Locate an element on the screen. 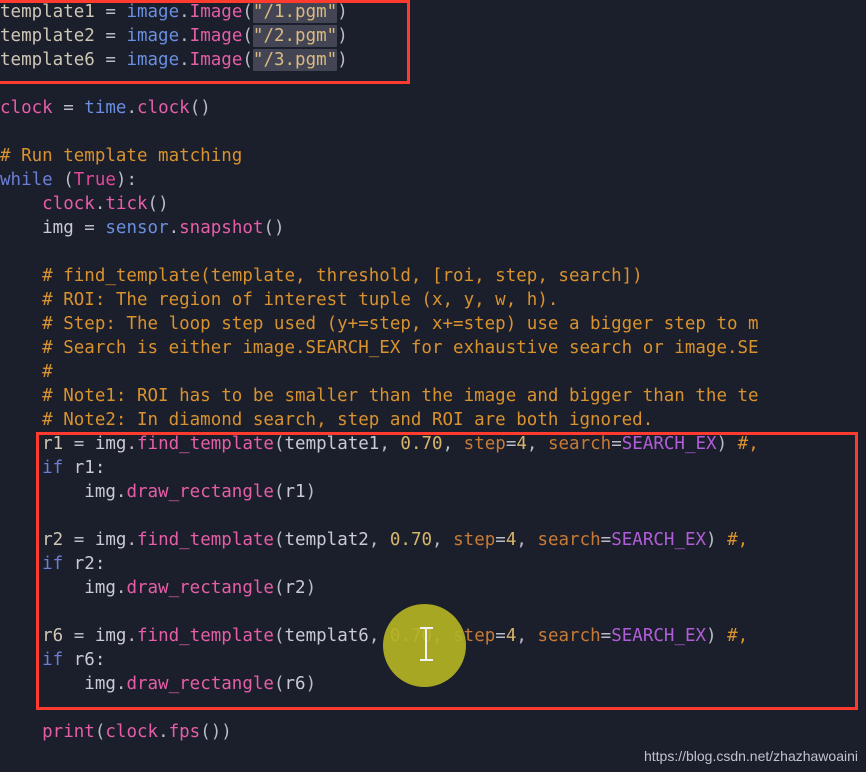 The height and width of the screenshot is (772, 866). code-token: template6 is located at coordinates (53, 60).